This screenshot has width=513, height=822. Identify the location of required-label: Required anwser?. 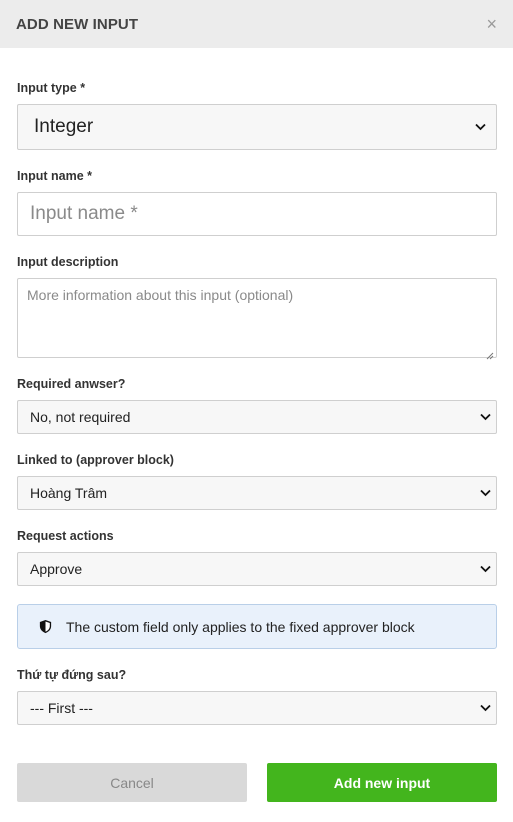
(71, 384).